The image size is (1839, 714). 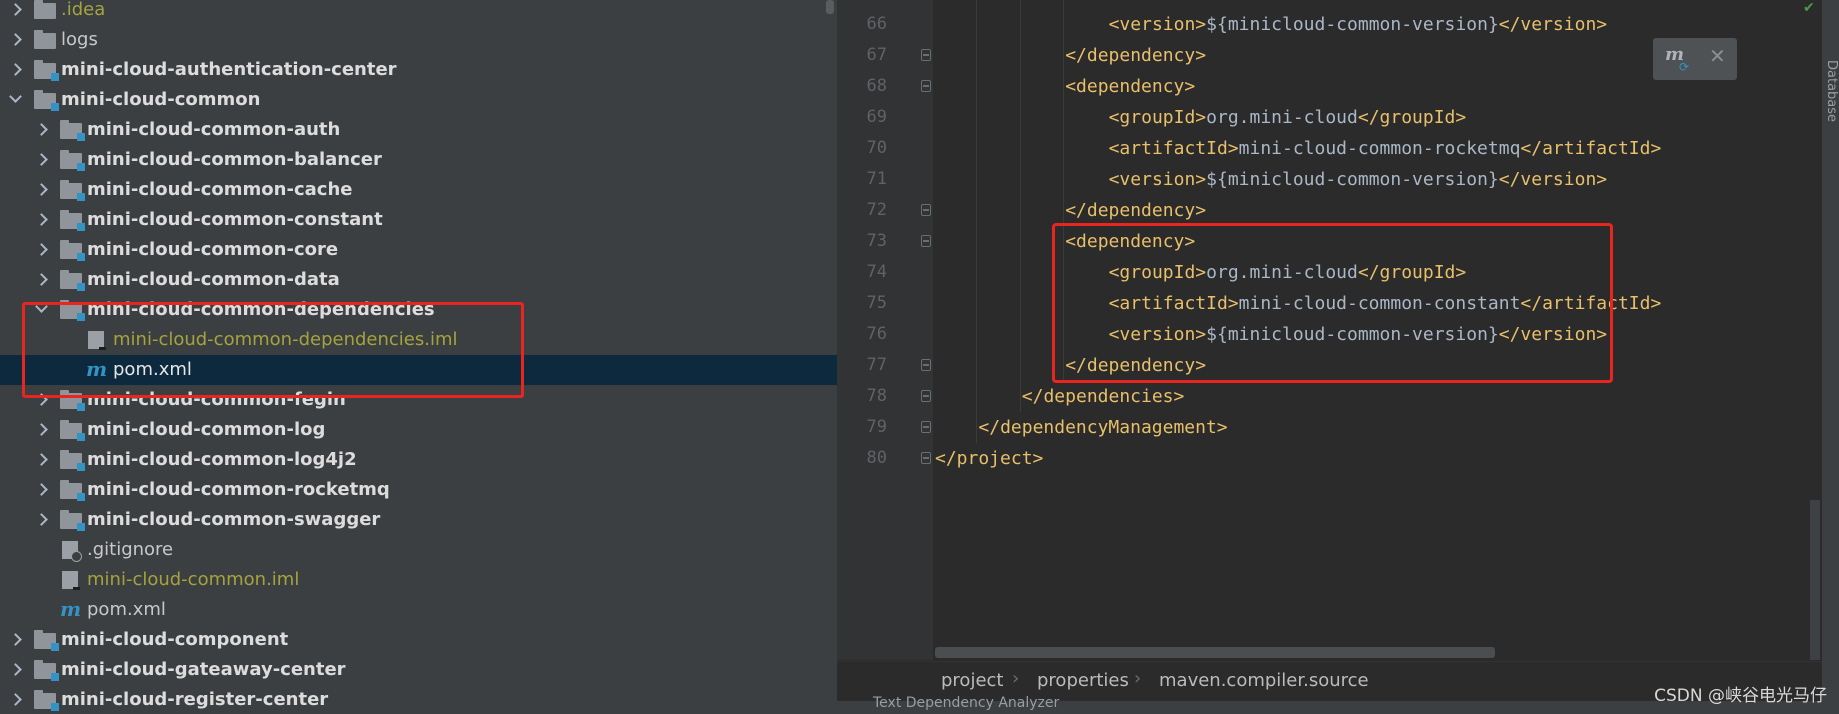 What do you see at coordinates (418, 640) in the screenshot?
I see `tree-row: mini-cloud-component` at bounding box center [418, 640].